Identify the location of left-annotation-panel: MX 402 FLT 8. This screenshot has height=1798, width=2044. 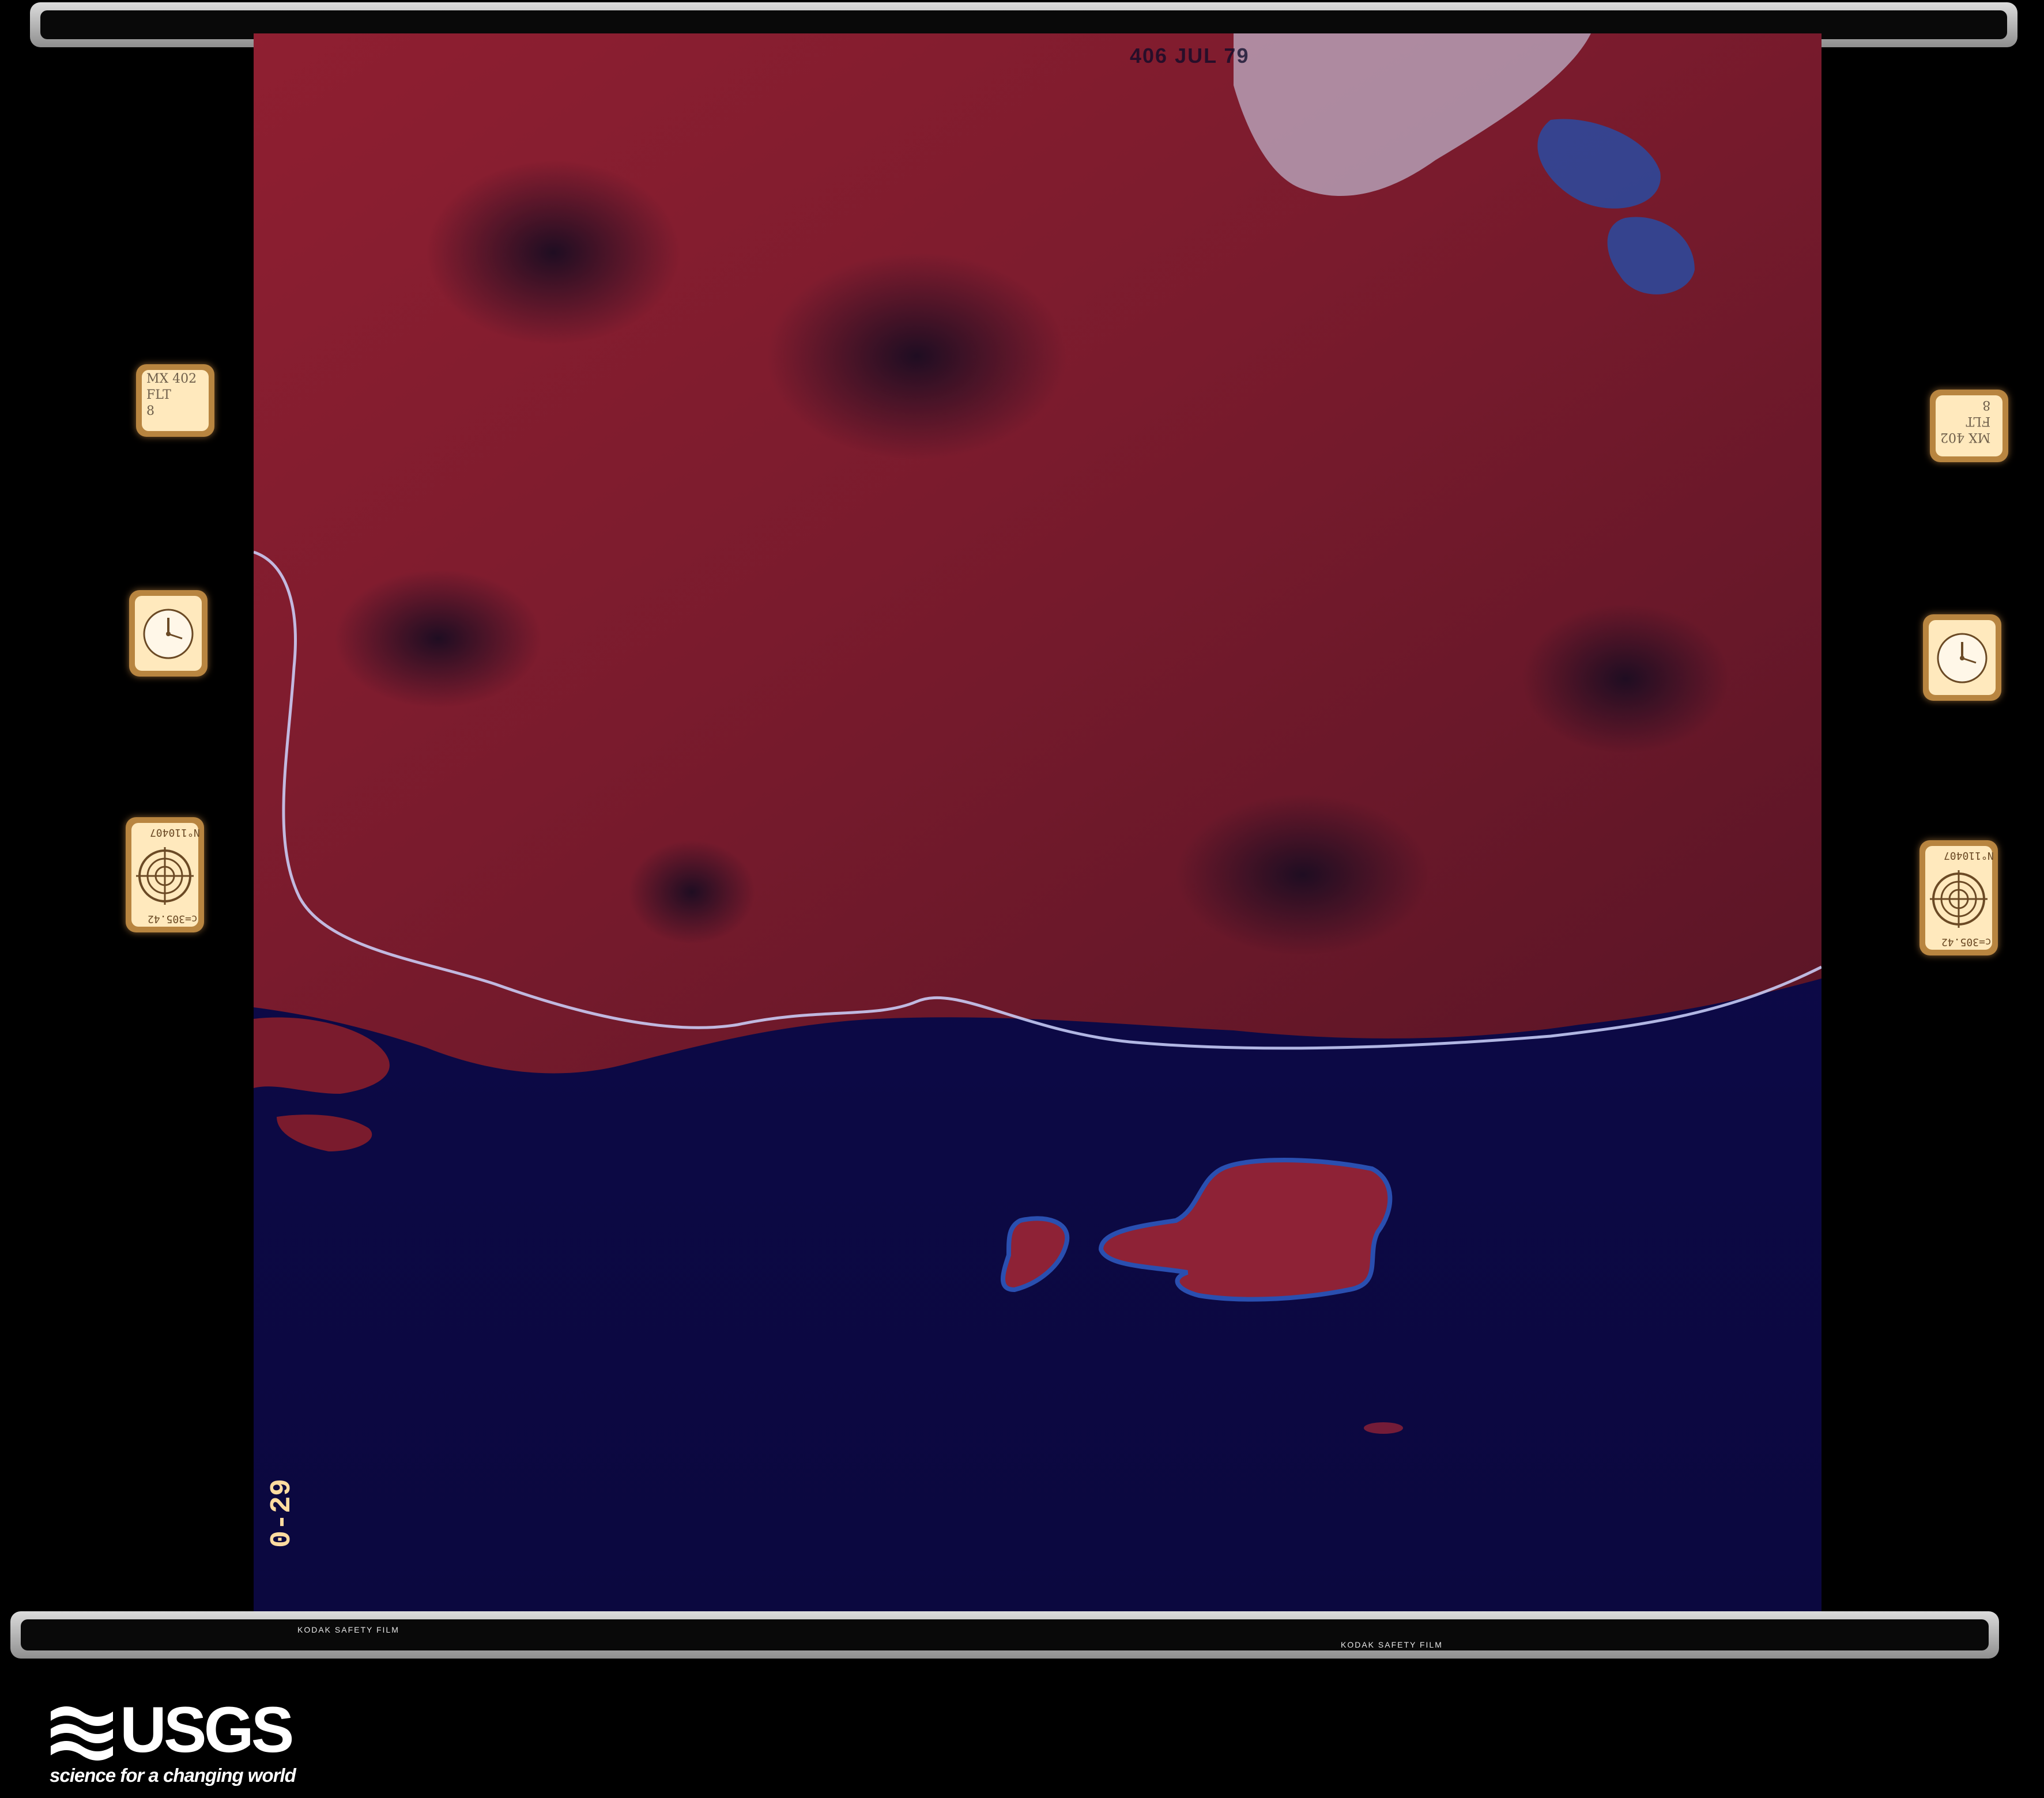
(175, 400).